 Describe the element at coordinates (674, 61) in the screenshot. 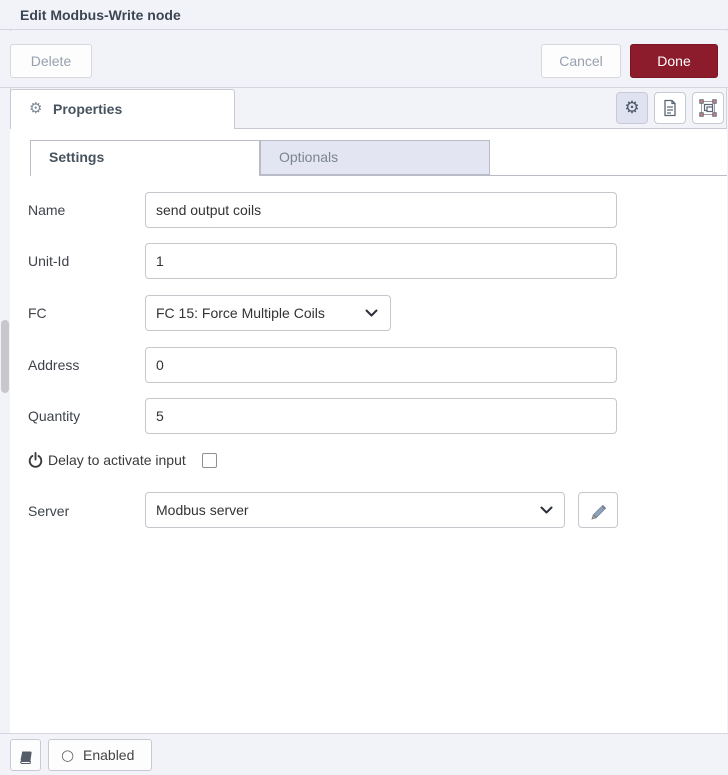

I see `done-button: Done` at that location.